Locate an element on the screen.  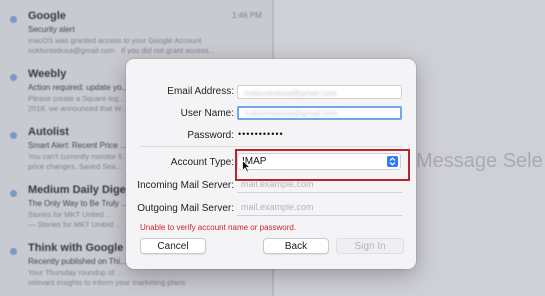
outgoing-server-input: mail.example.com is located at coordinates (319, 209).